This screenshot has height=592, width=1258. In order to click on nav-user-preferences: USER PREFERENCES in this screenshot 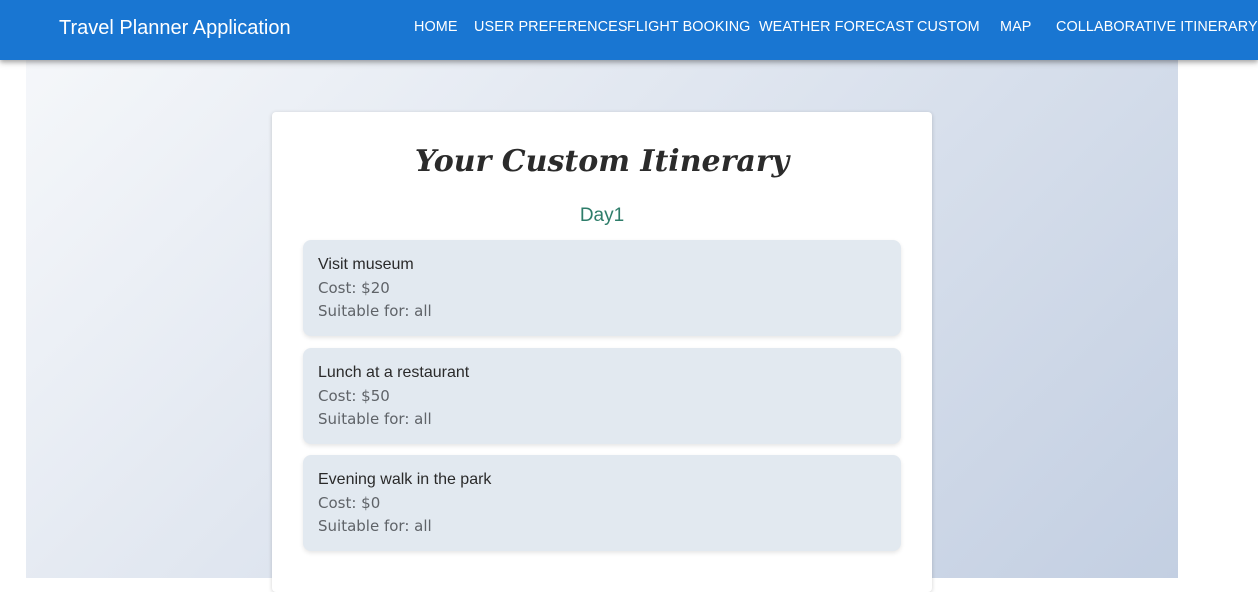, I will do `click(551, 27)`.